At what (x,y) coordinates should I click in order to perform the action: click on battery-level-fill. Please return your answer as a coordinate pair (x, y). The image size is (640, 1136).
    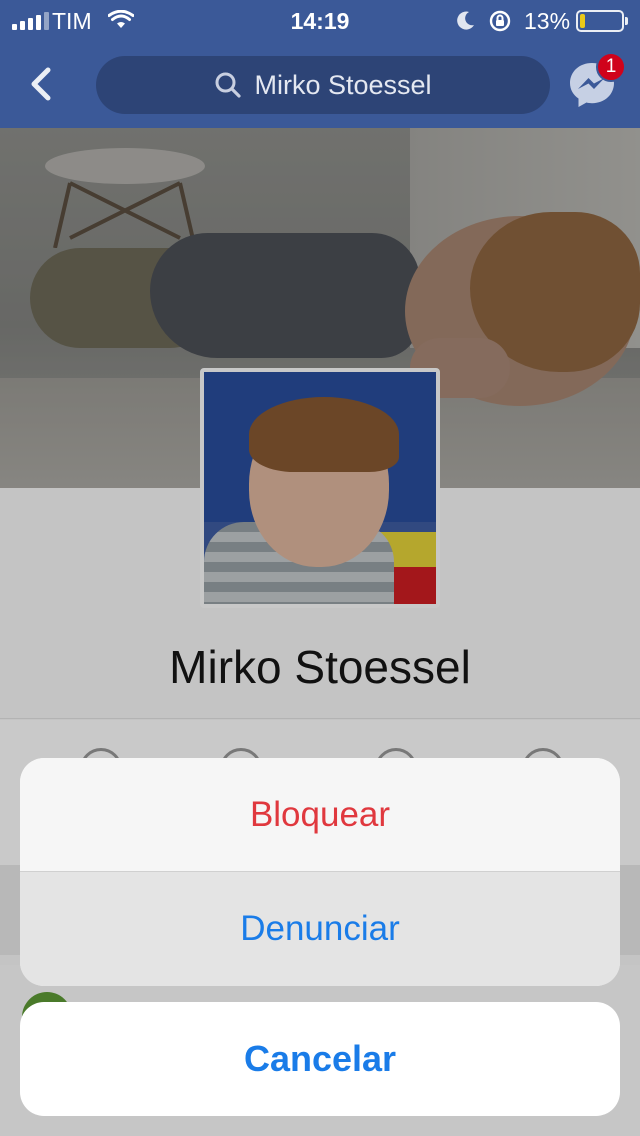
    Looking at the image, I should click on (582, 21).